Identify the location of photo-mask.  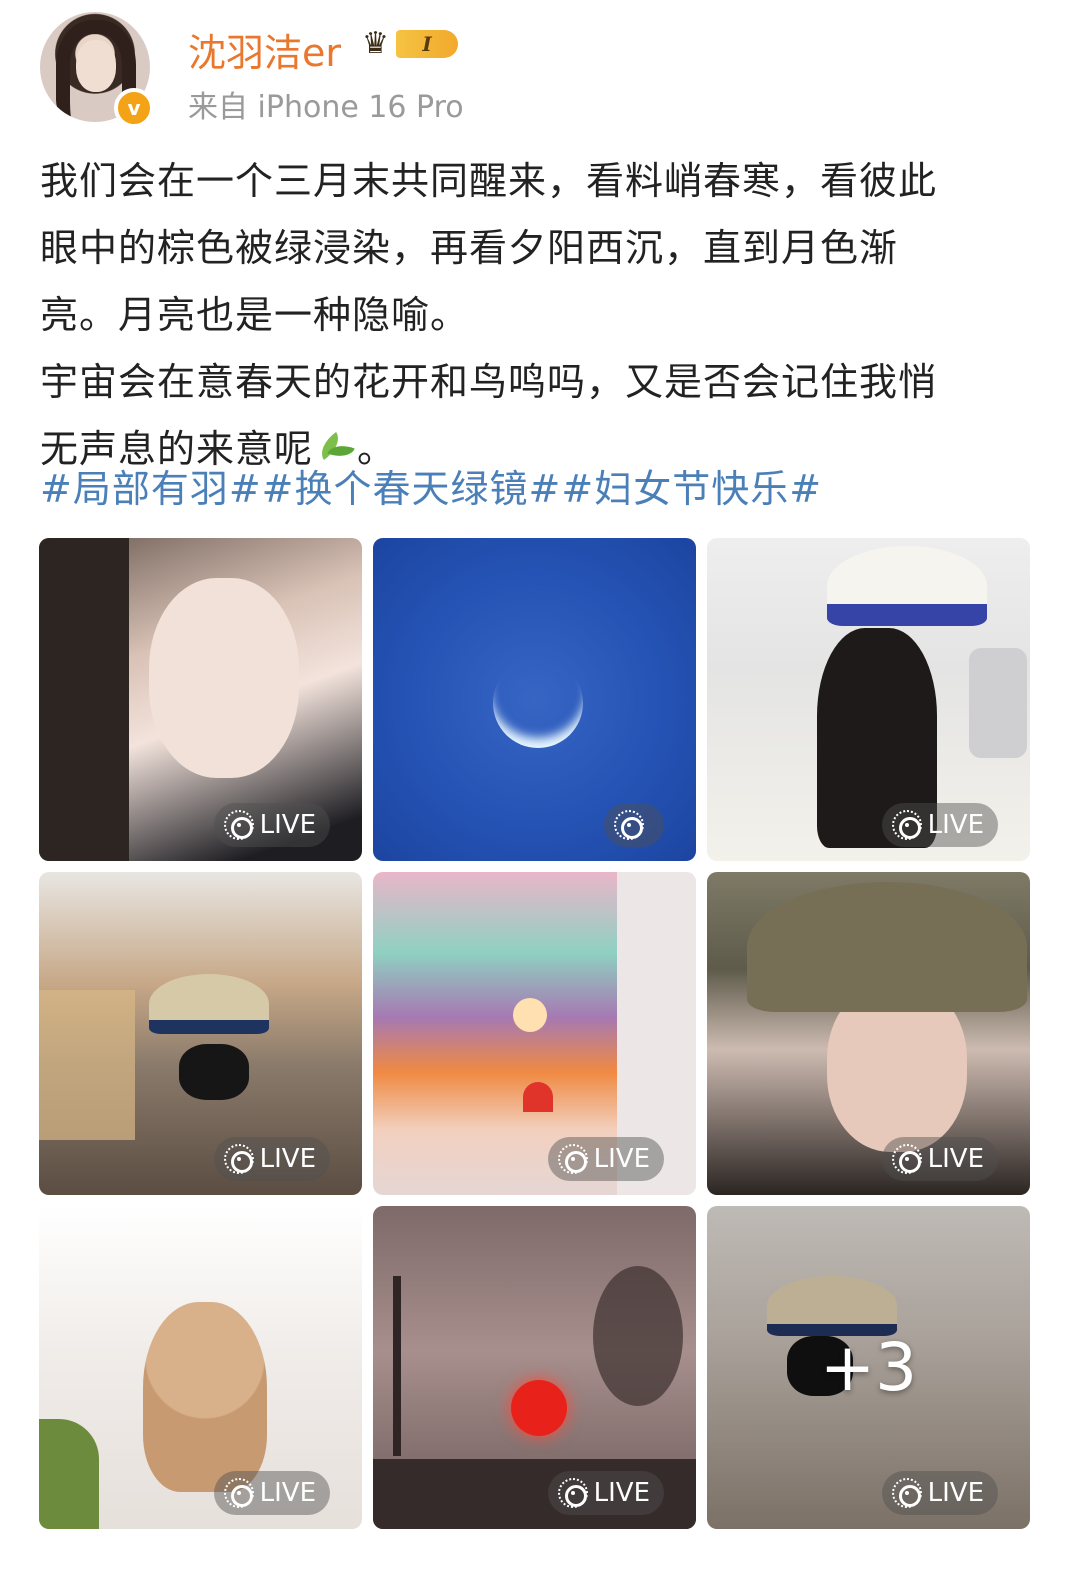
(214, 1072).